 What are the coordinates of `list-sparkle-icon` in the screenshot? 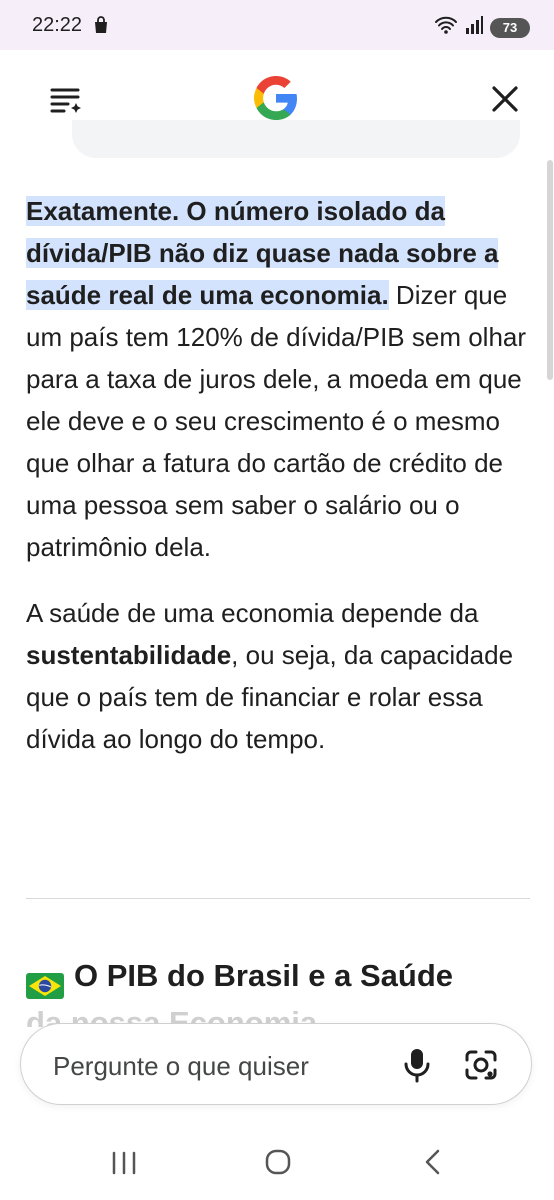 It's located at (65, 100).